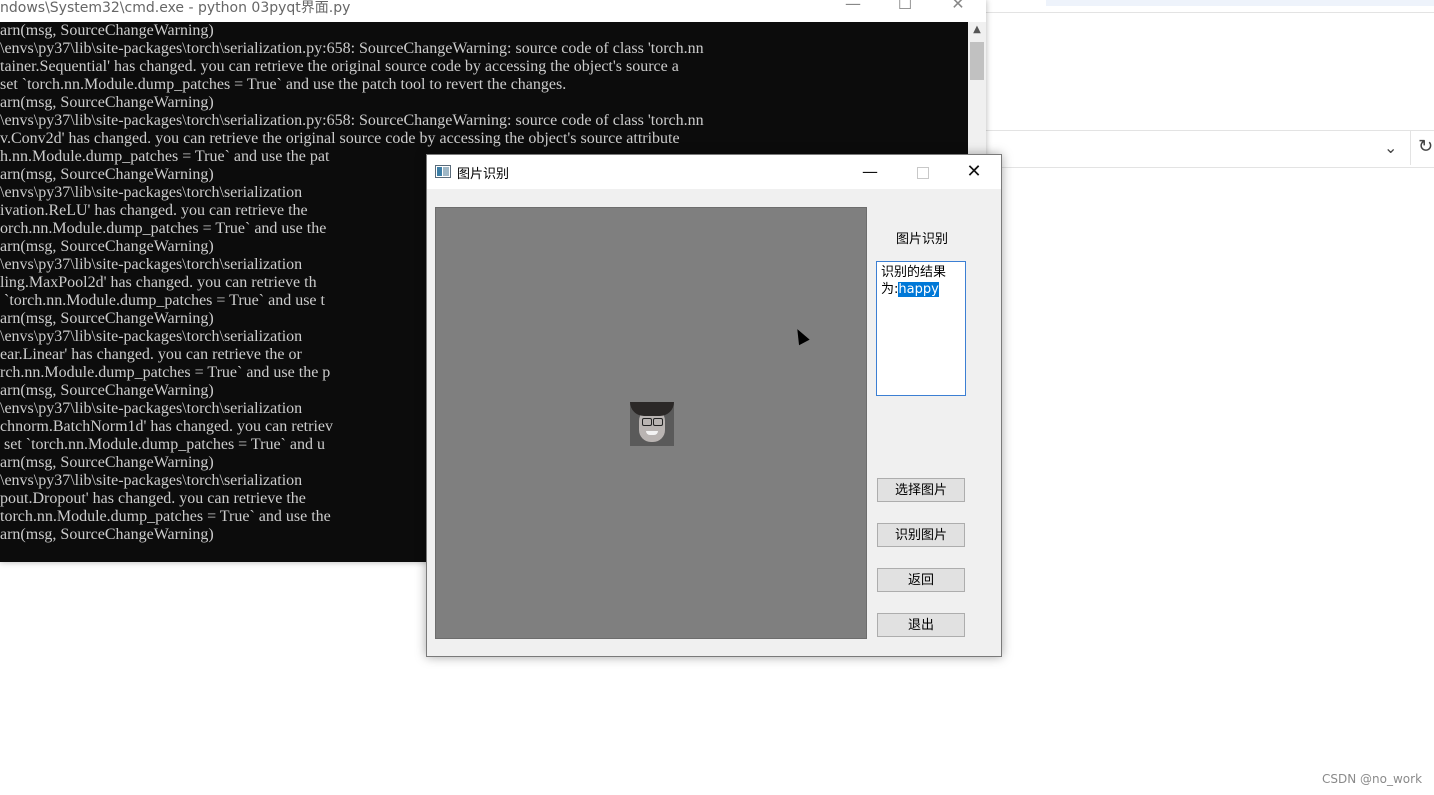 Image resolution: width=1434 pixels, height=795 pixels. What do you see at coordinates (921, 239) in the screenshot?
I see `side-title-label: 图片识别` at bounding box center [921, 239].